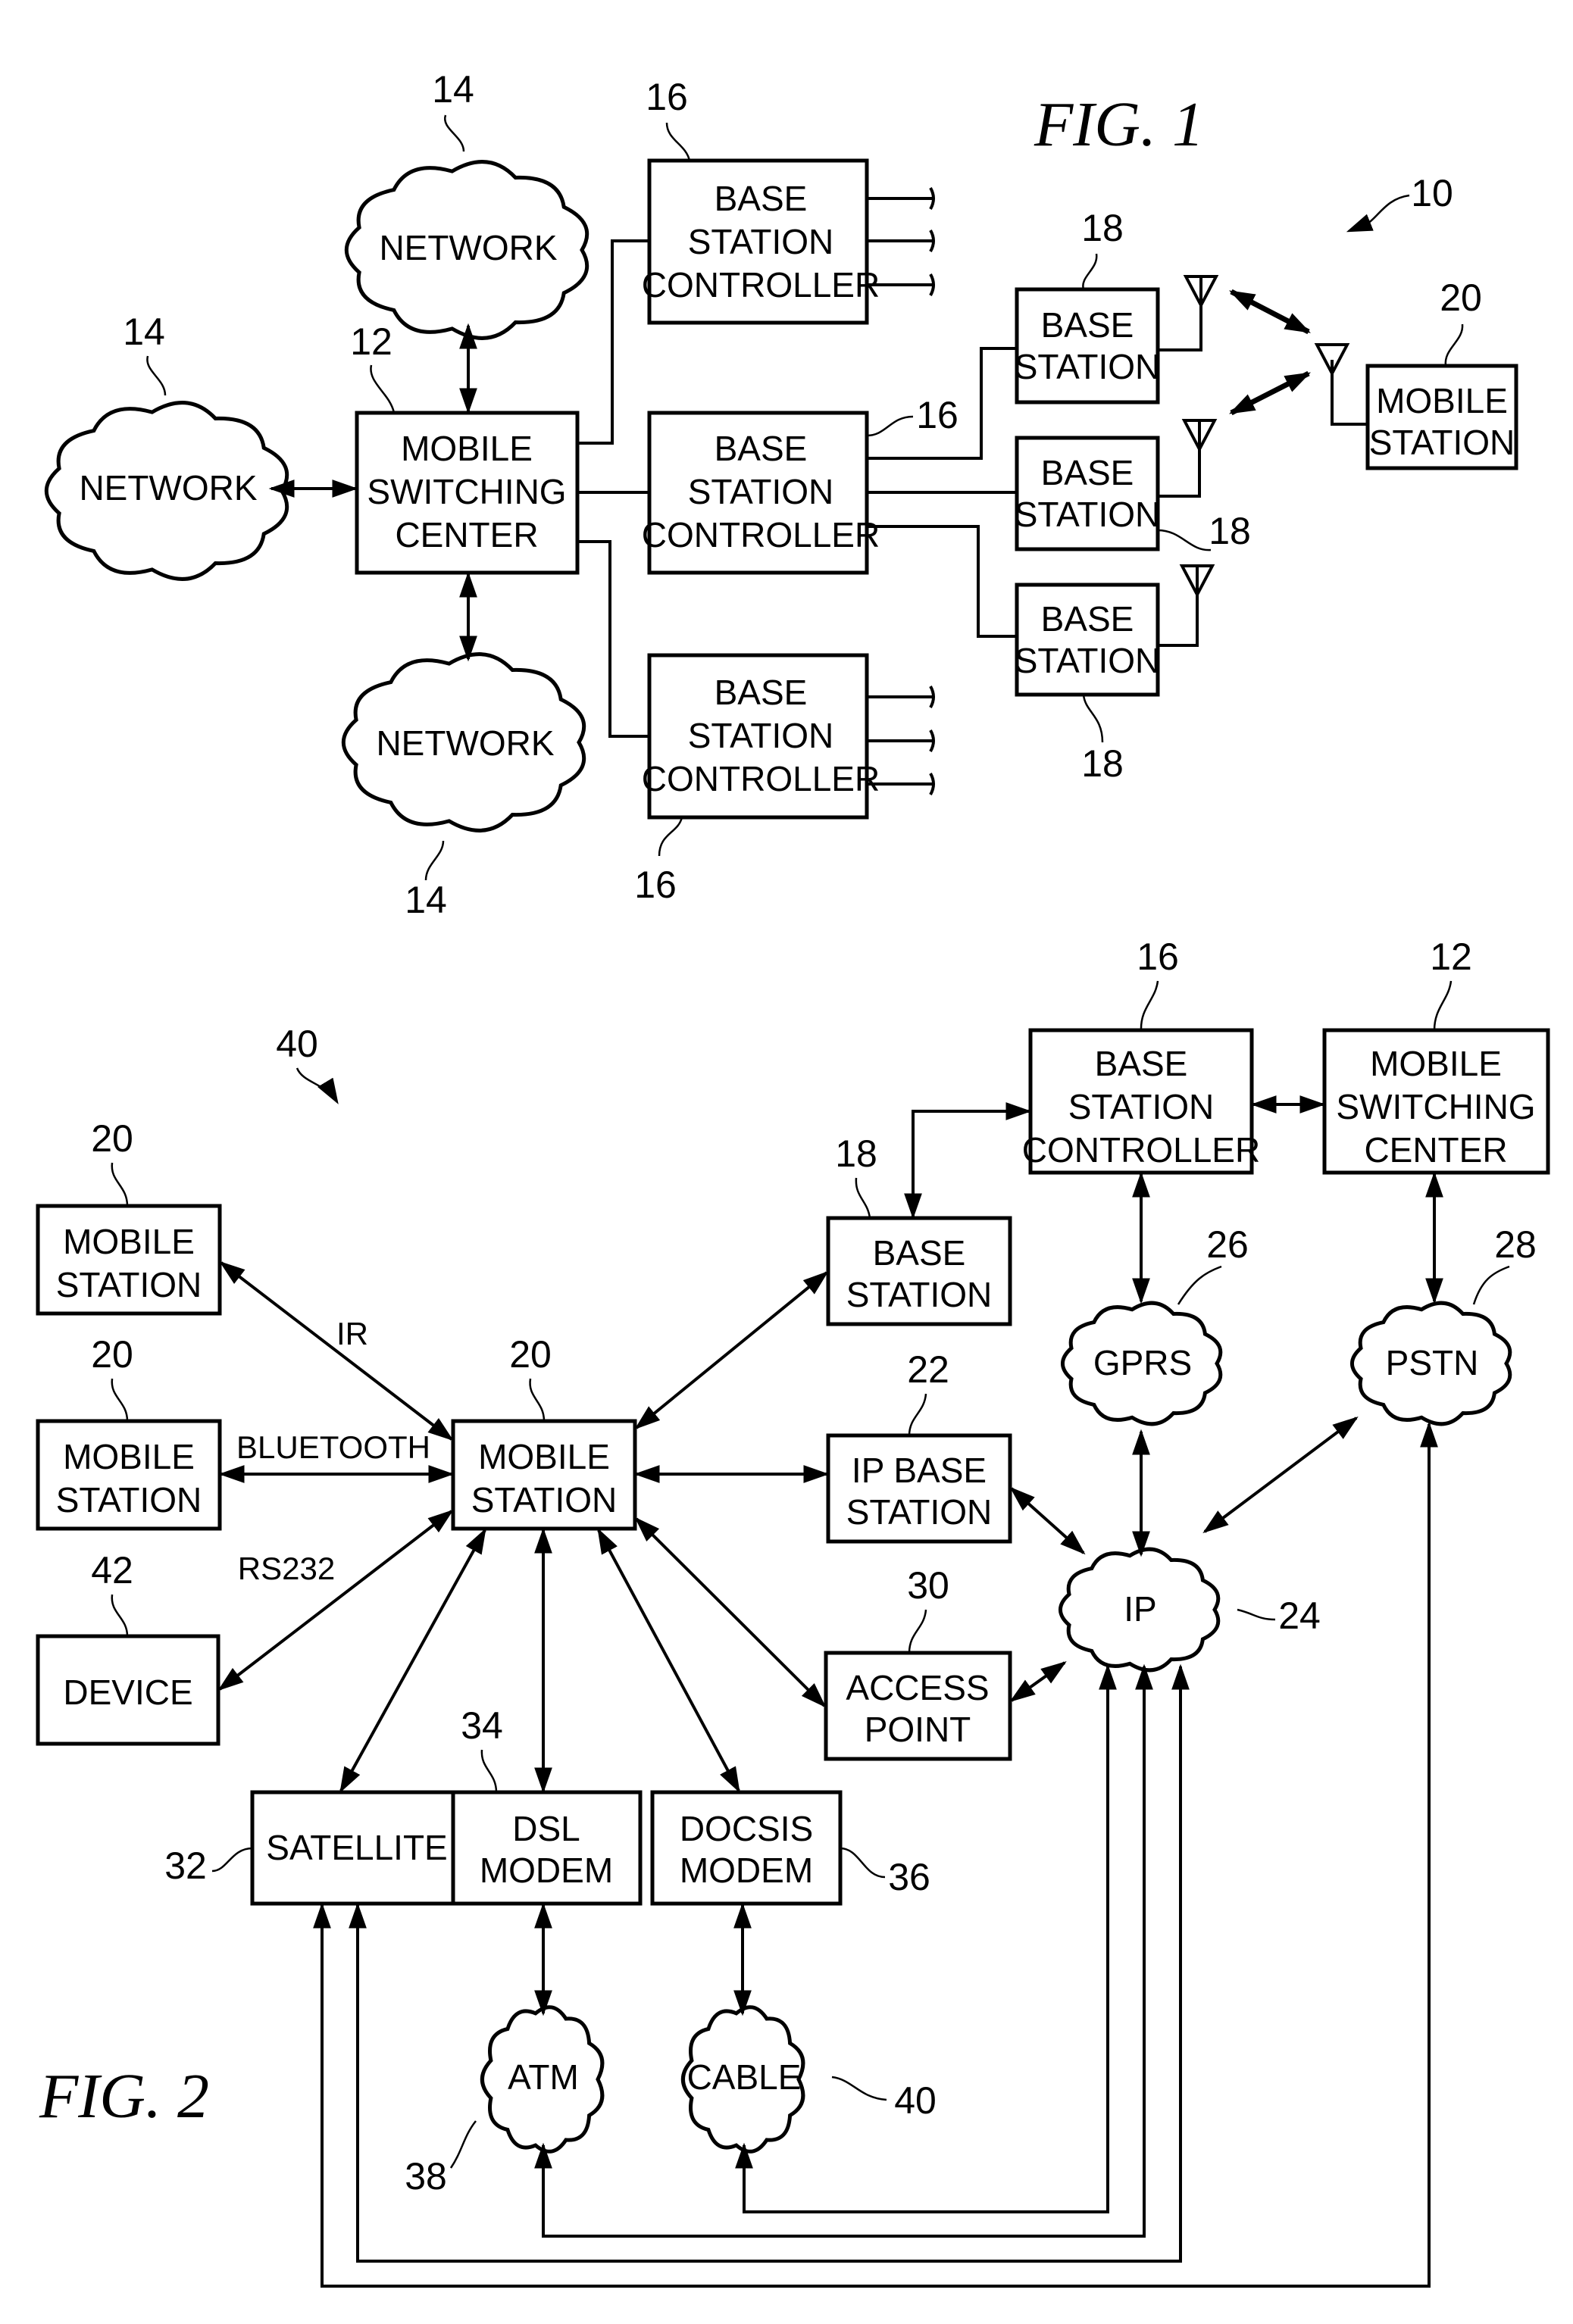  What do you see at coordinates (1280, 1475) in the screenshot?
I see `pstn-ip-link` at bounding box center [1280, 1475].